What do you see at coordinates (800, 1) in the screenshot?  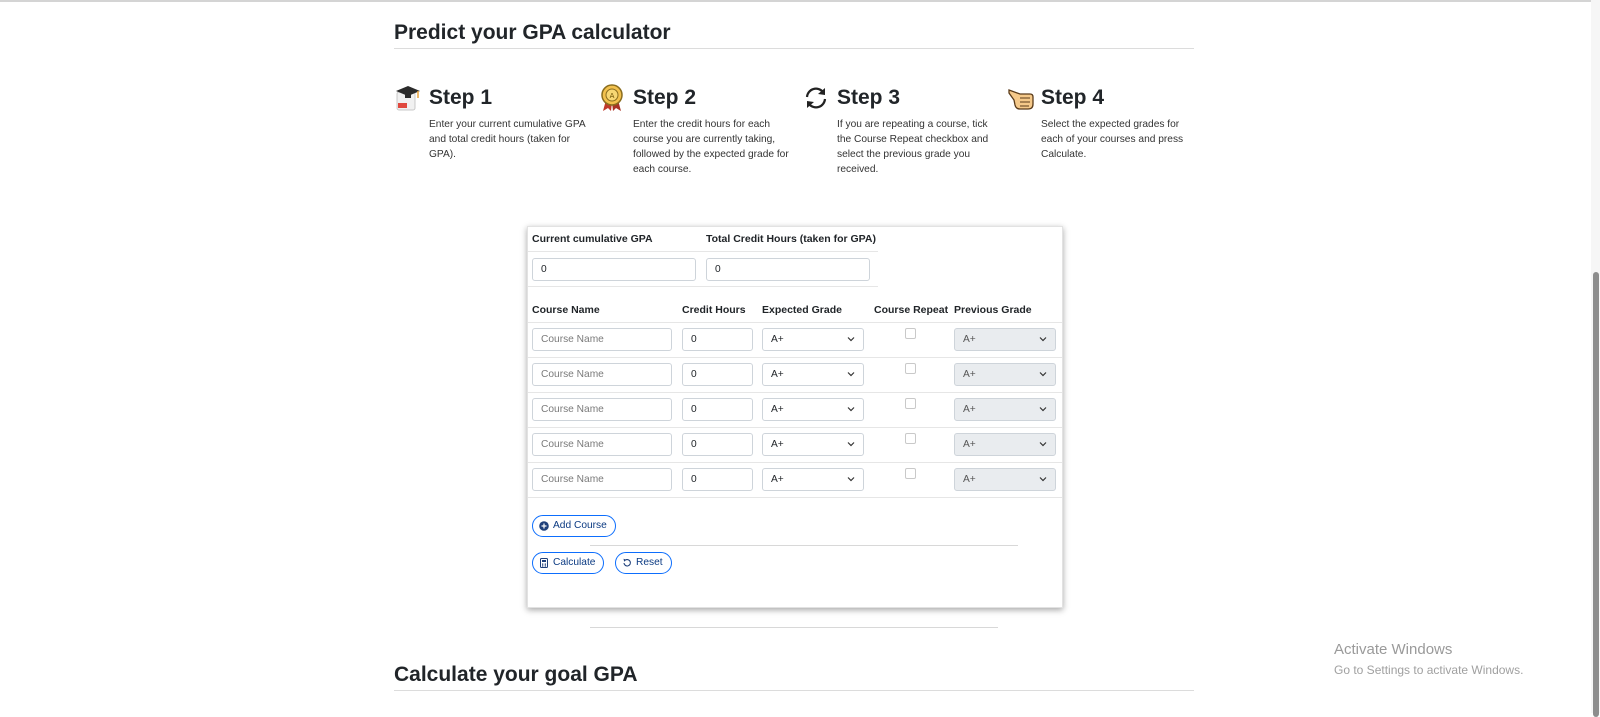 I see `browser-top-border` at bounding box center [800, 1].